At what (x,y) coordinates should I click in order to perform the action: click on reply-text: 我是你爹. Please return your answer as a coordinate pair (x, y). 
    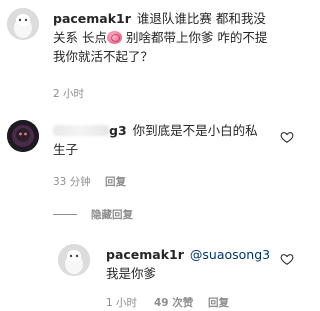
    Looking at the image, I should click on (131, 273).